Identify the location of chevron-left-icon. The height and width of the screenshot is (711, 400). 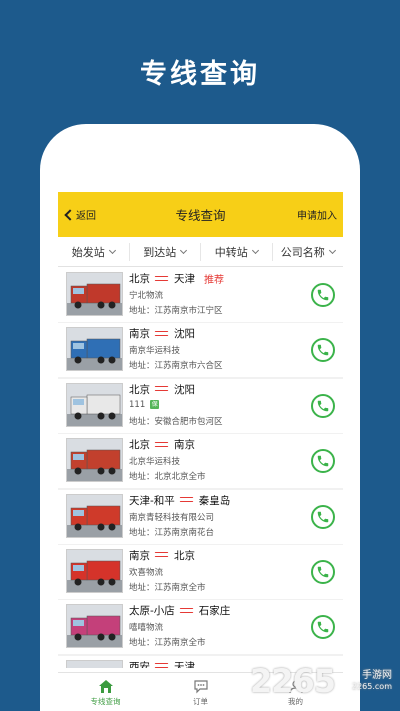
(70, 214).